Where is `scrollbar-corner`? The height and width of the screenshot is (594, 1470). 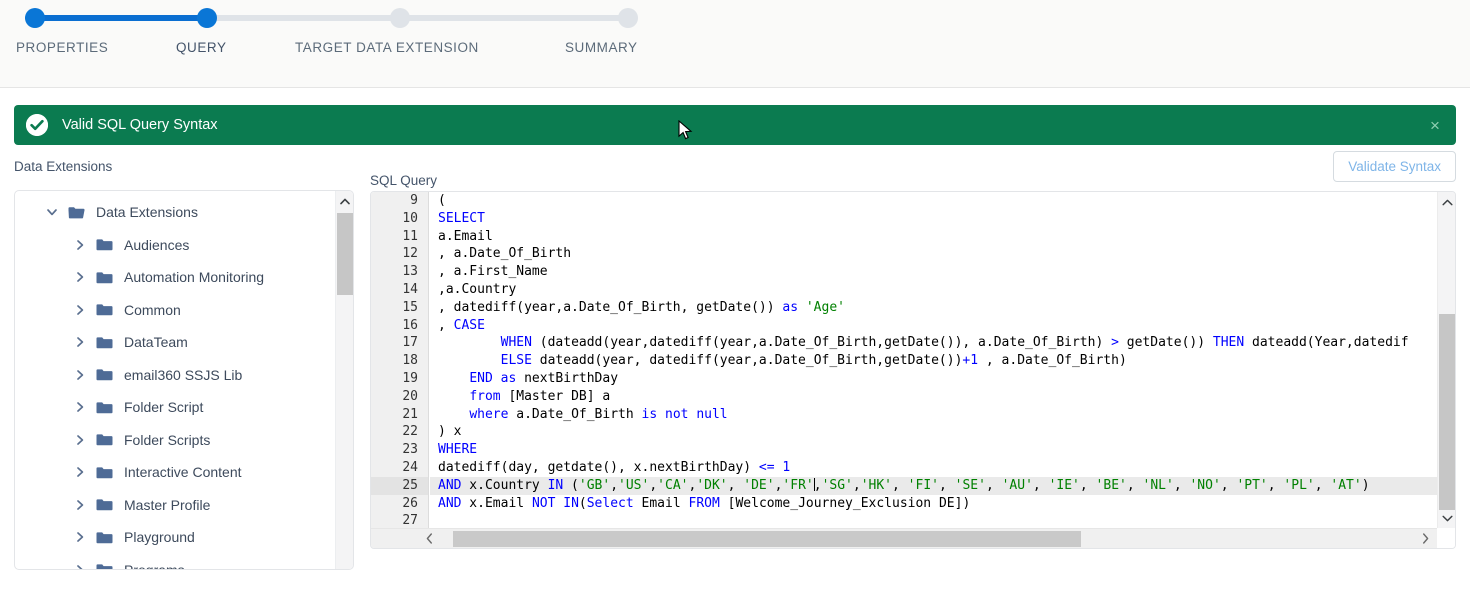 scrollbar-corner is located at coordinates (1446, 538).